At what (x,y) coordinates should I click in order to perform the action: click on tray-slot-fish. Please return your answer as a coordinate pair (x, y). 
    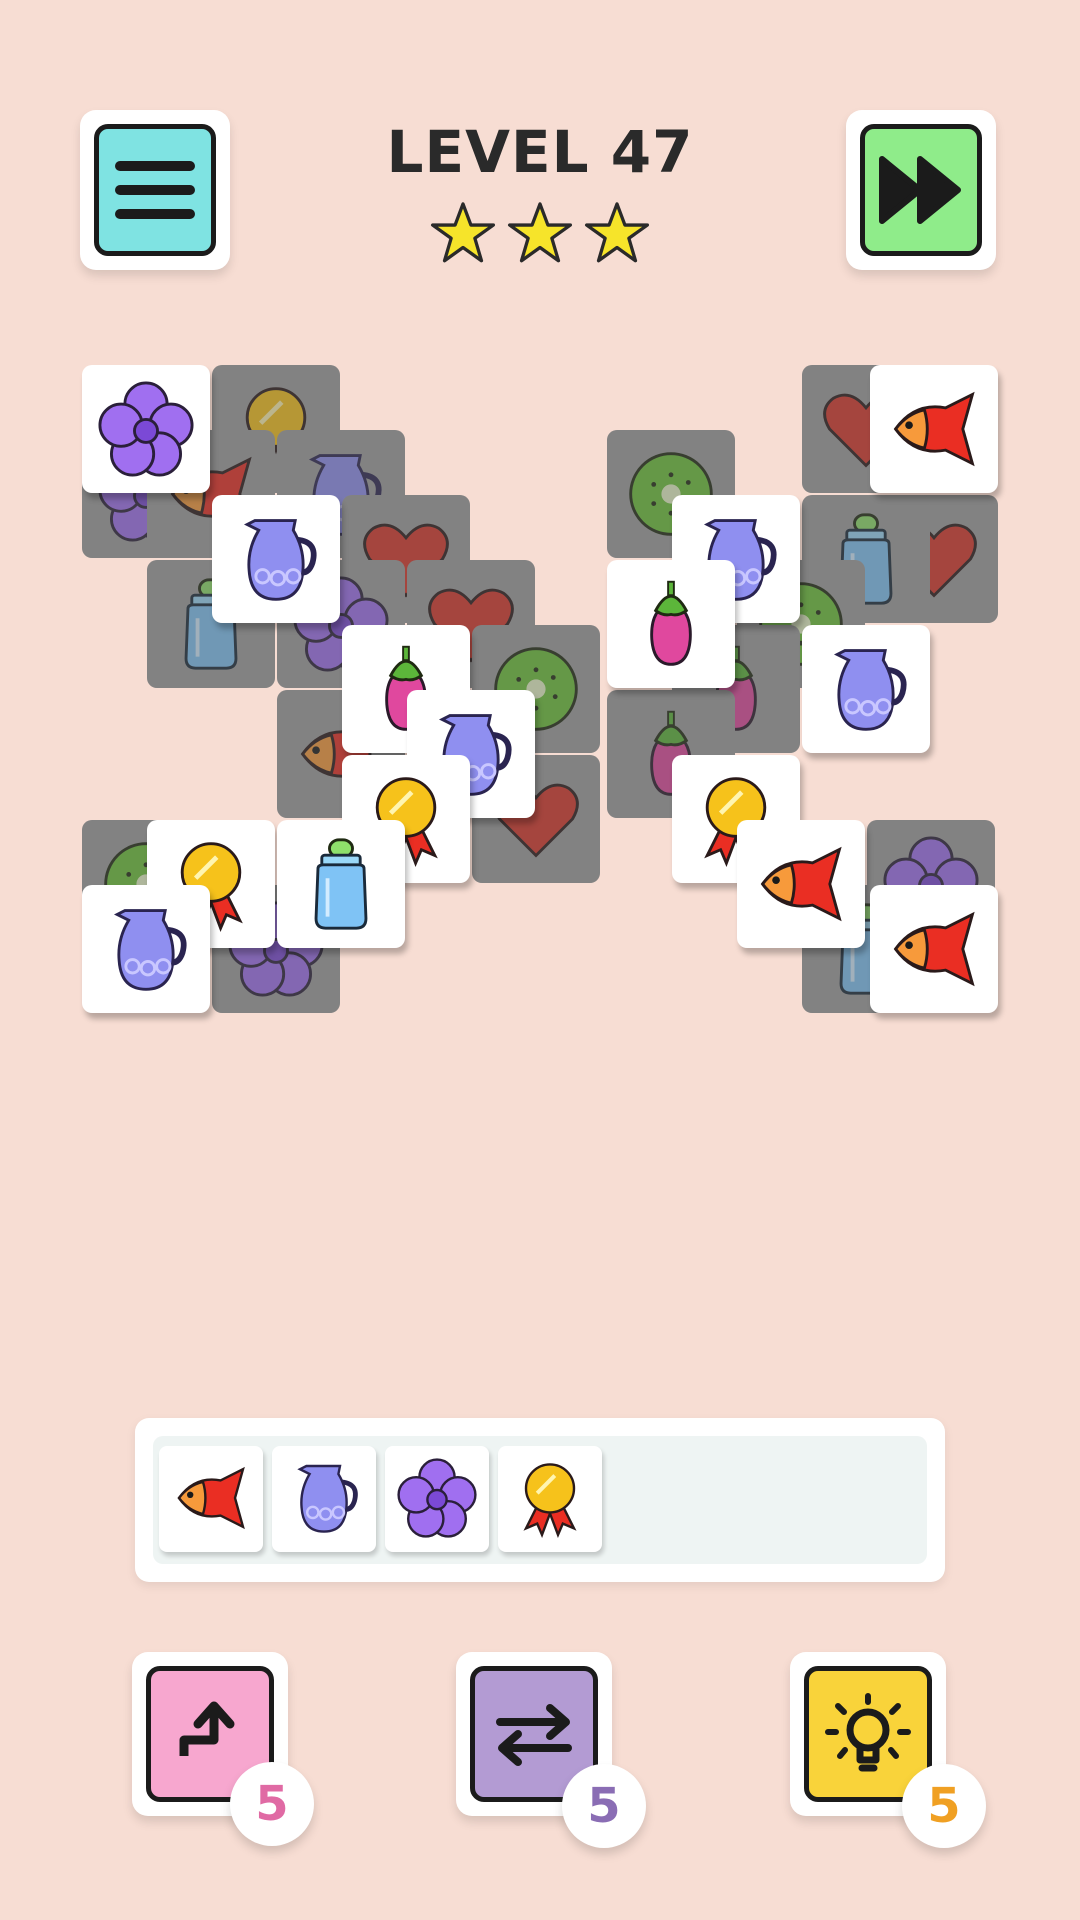
    Looking at the image, I should click on (211, 1499).